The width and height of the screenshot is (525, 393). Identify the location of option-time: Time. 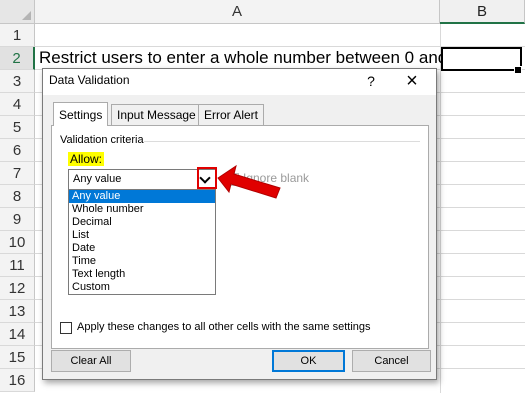
(142, 261).